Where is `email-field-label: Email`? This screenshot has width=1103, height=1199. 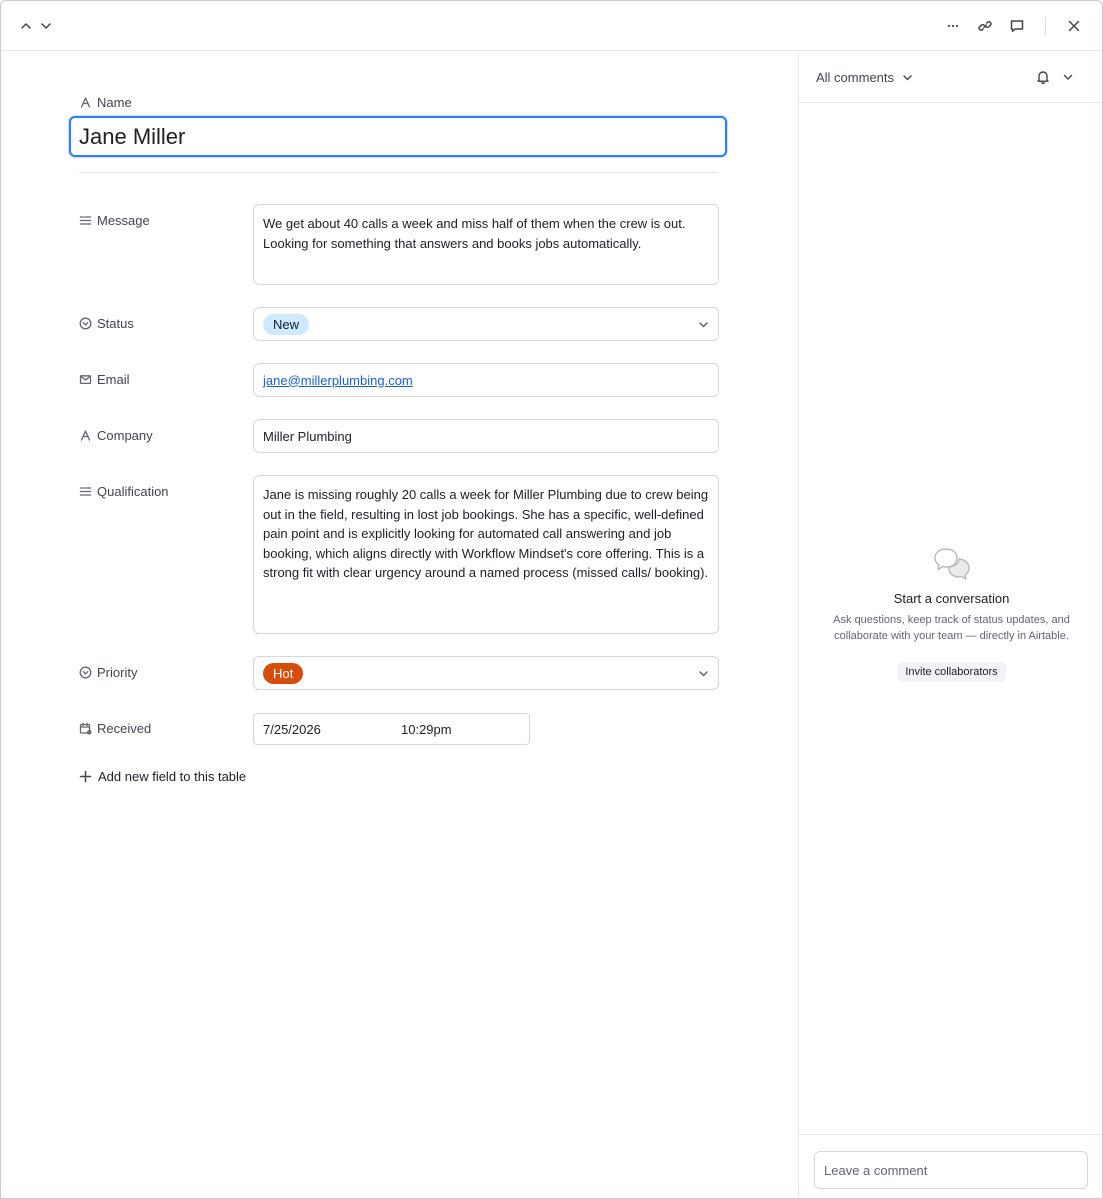
email-field-label: Email is located at coordinates (104, 379).